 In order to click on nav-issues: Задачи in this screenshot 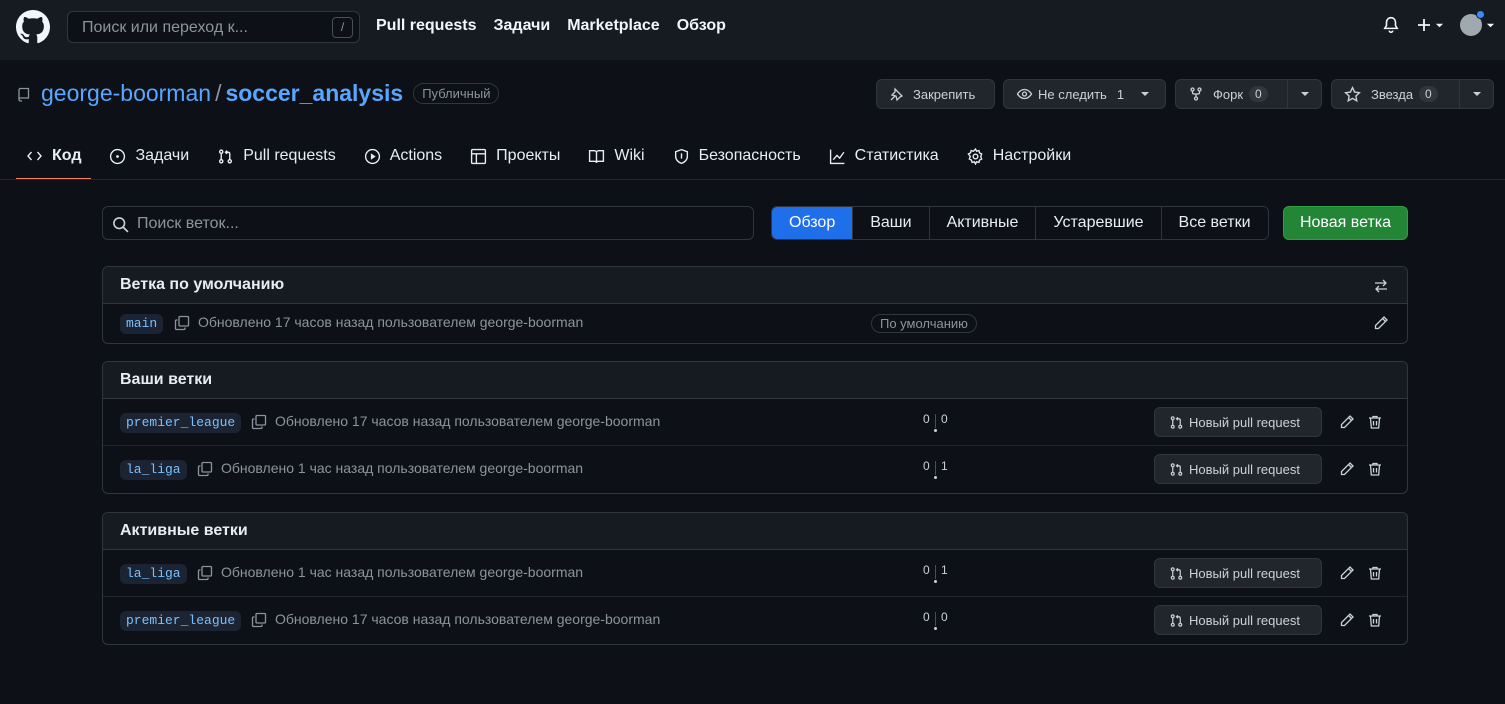, I will do `click(521, 26)`.